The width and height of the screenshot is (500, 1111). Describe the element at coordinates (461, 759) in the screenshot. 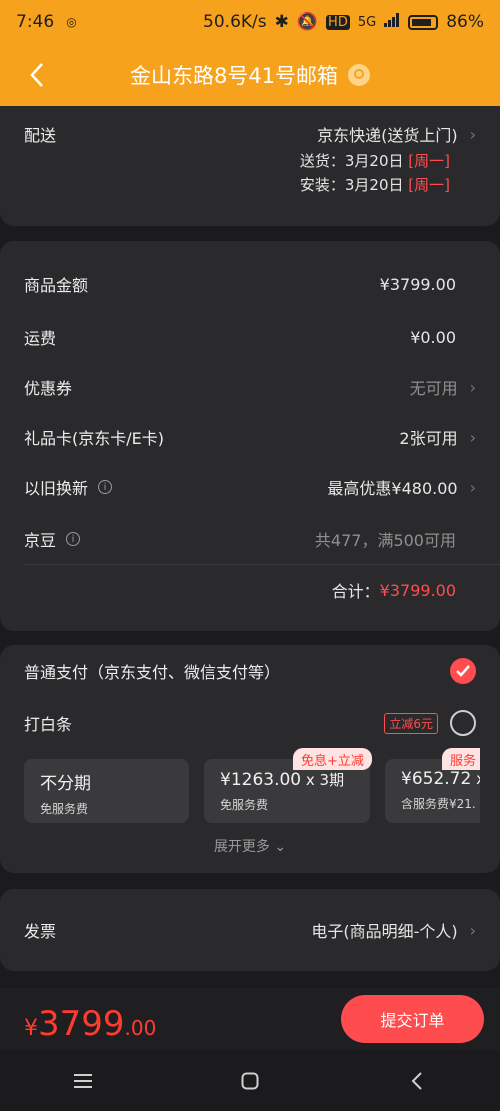

I see `plan-promo-tag: 服务` at that location.